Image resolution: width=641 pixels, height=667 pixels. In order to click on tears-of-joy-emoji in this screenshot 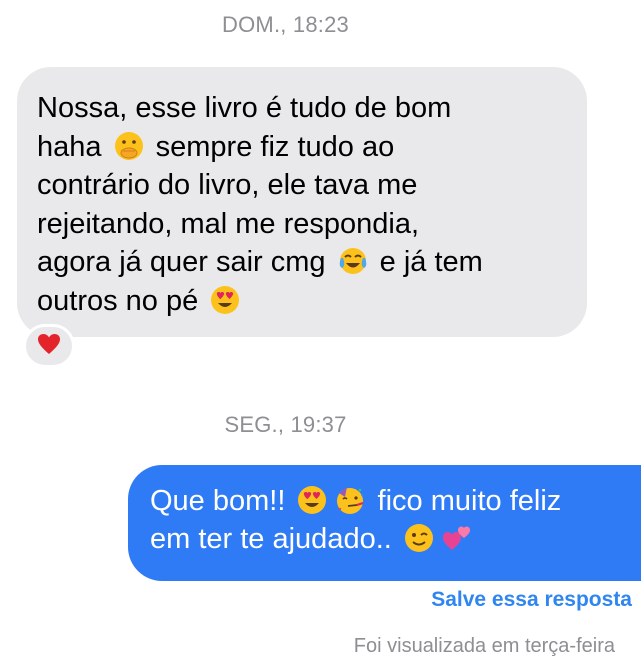, I will do `click(353, 261)`.